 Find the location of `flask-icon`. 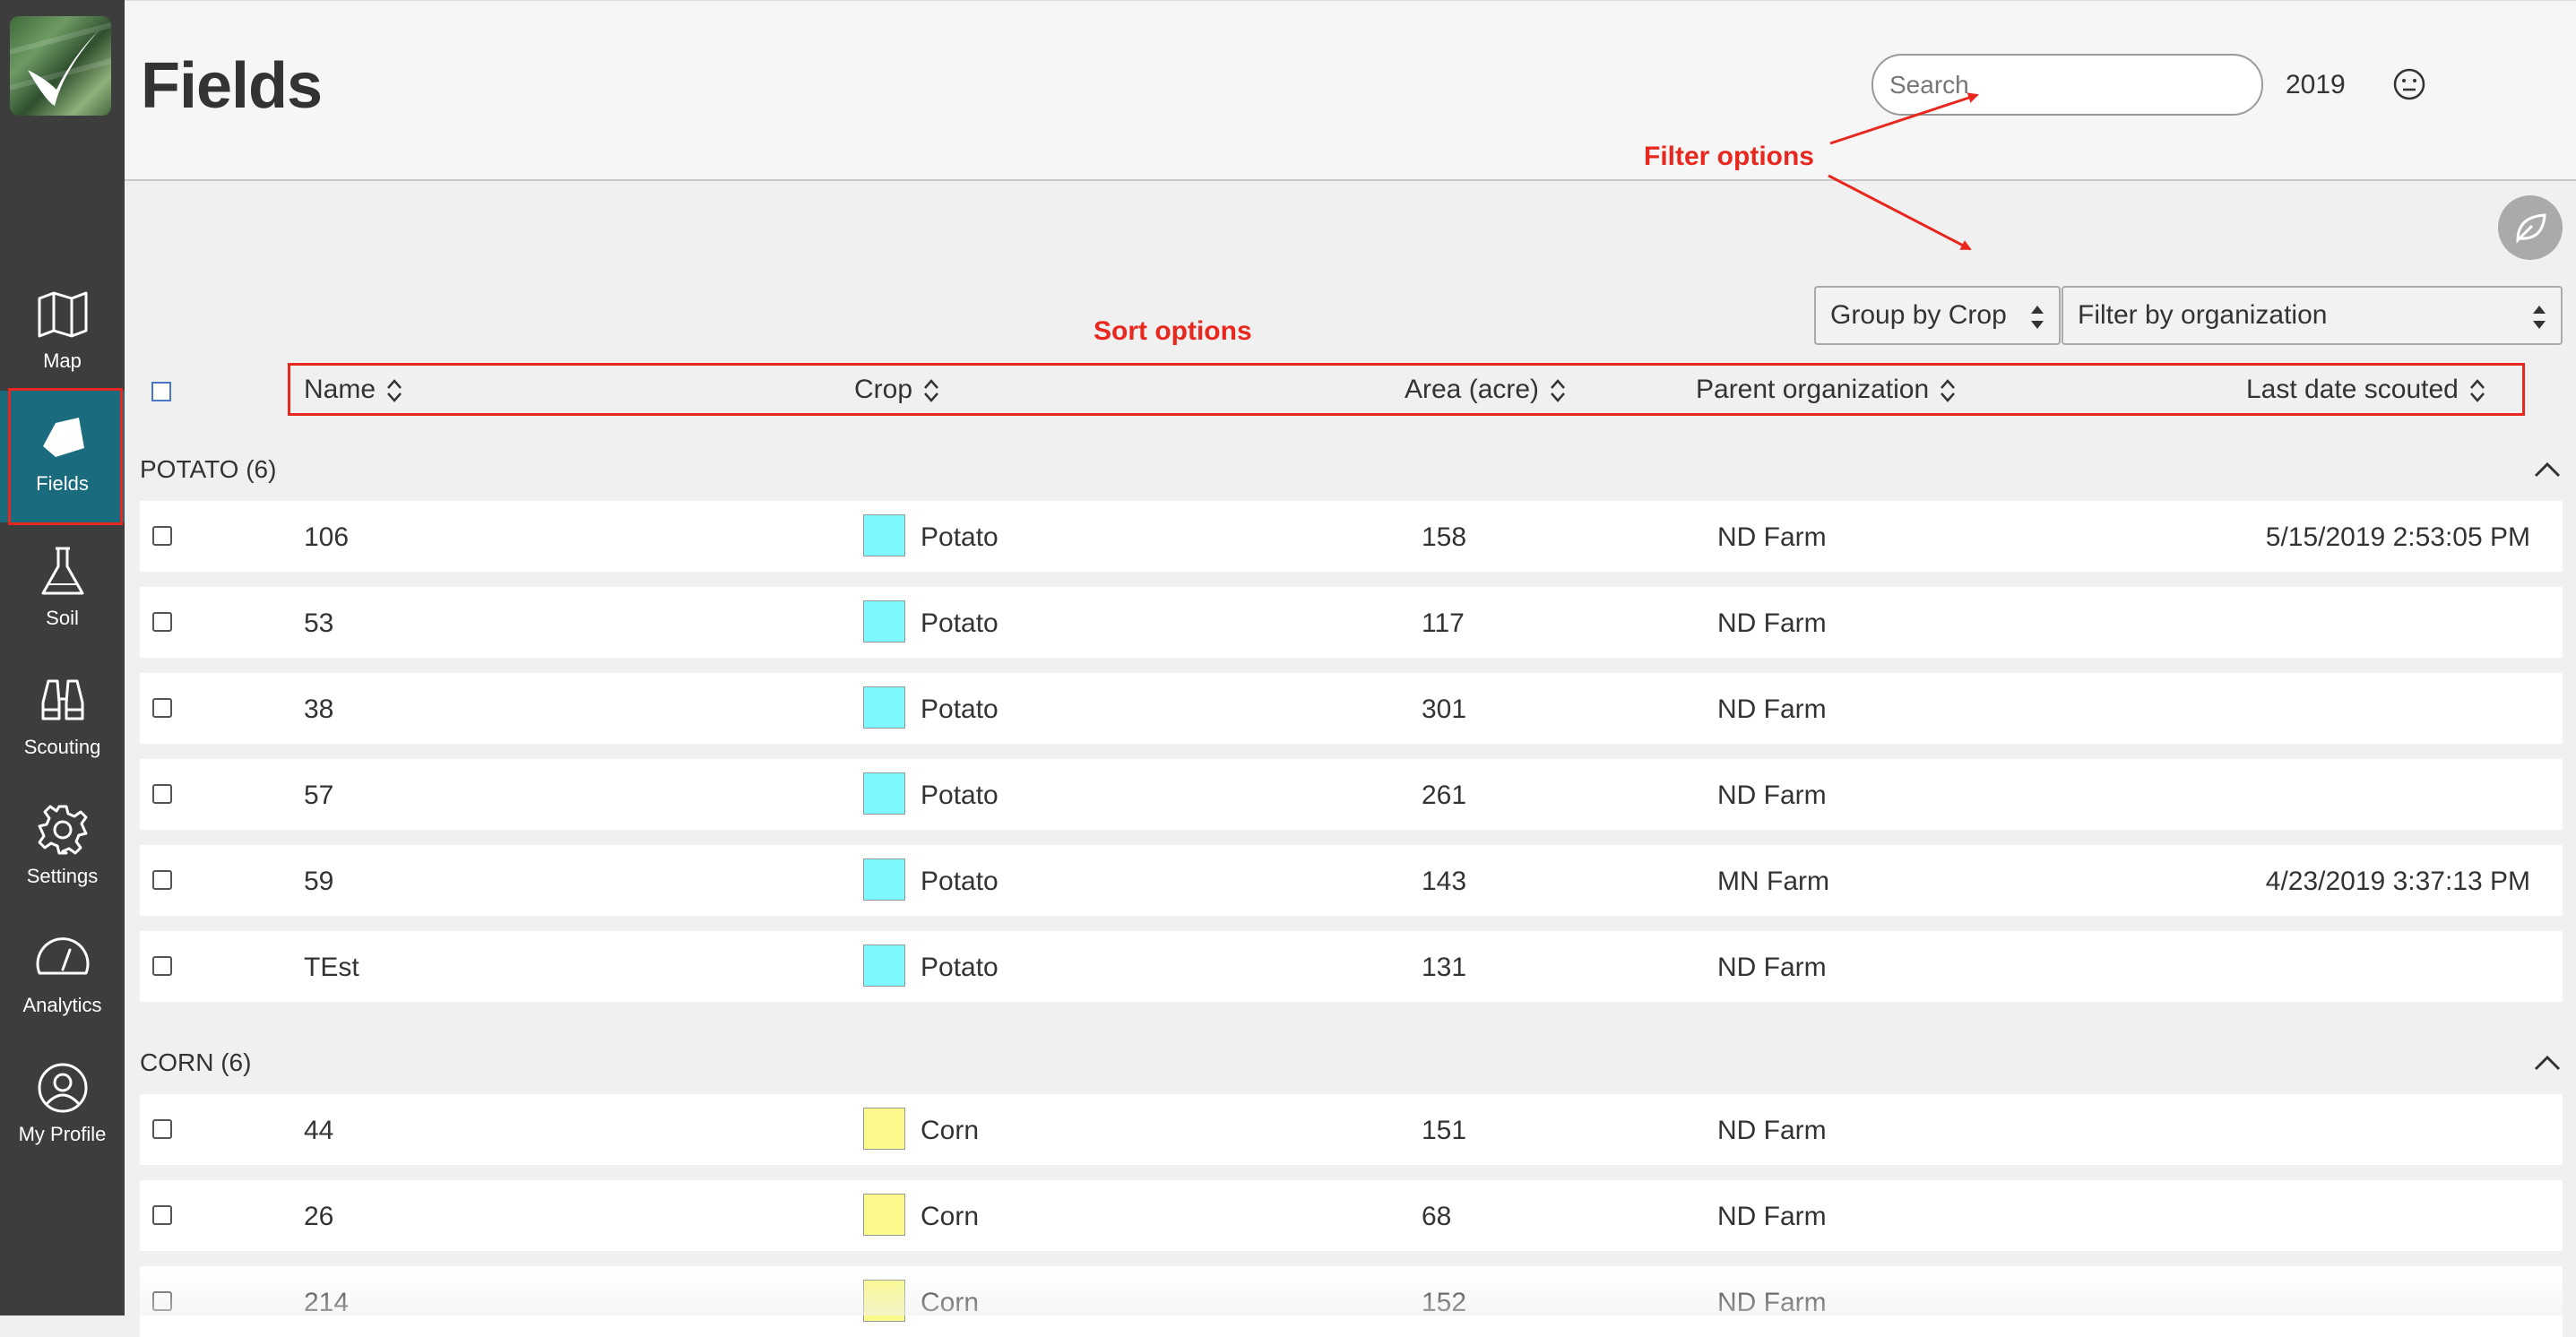

flask-icon is located at coordinates (62, 571).